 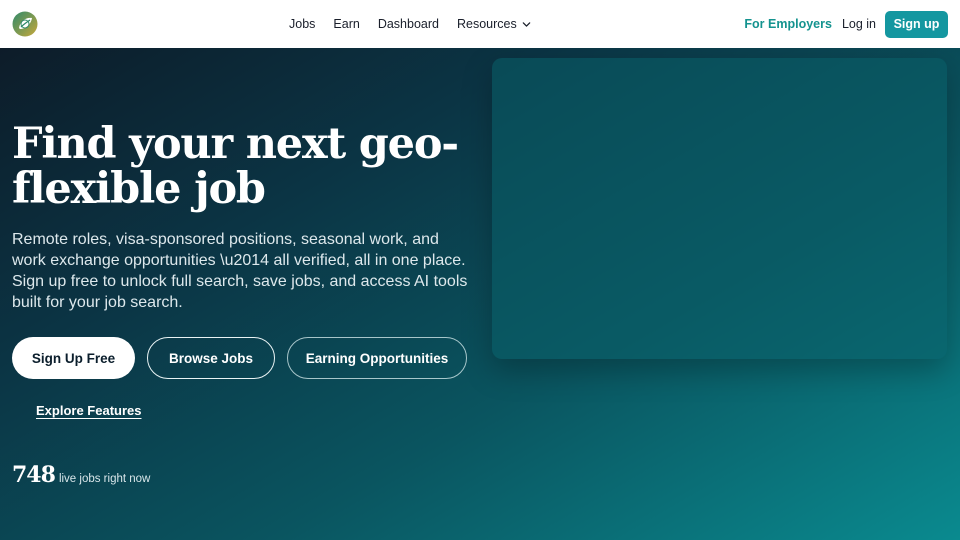 What do you see at coordinates (346, 24) in the screenshot?
I see `nav-earn: Earn` at bounding box center [346, 24].